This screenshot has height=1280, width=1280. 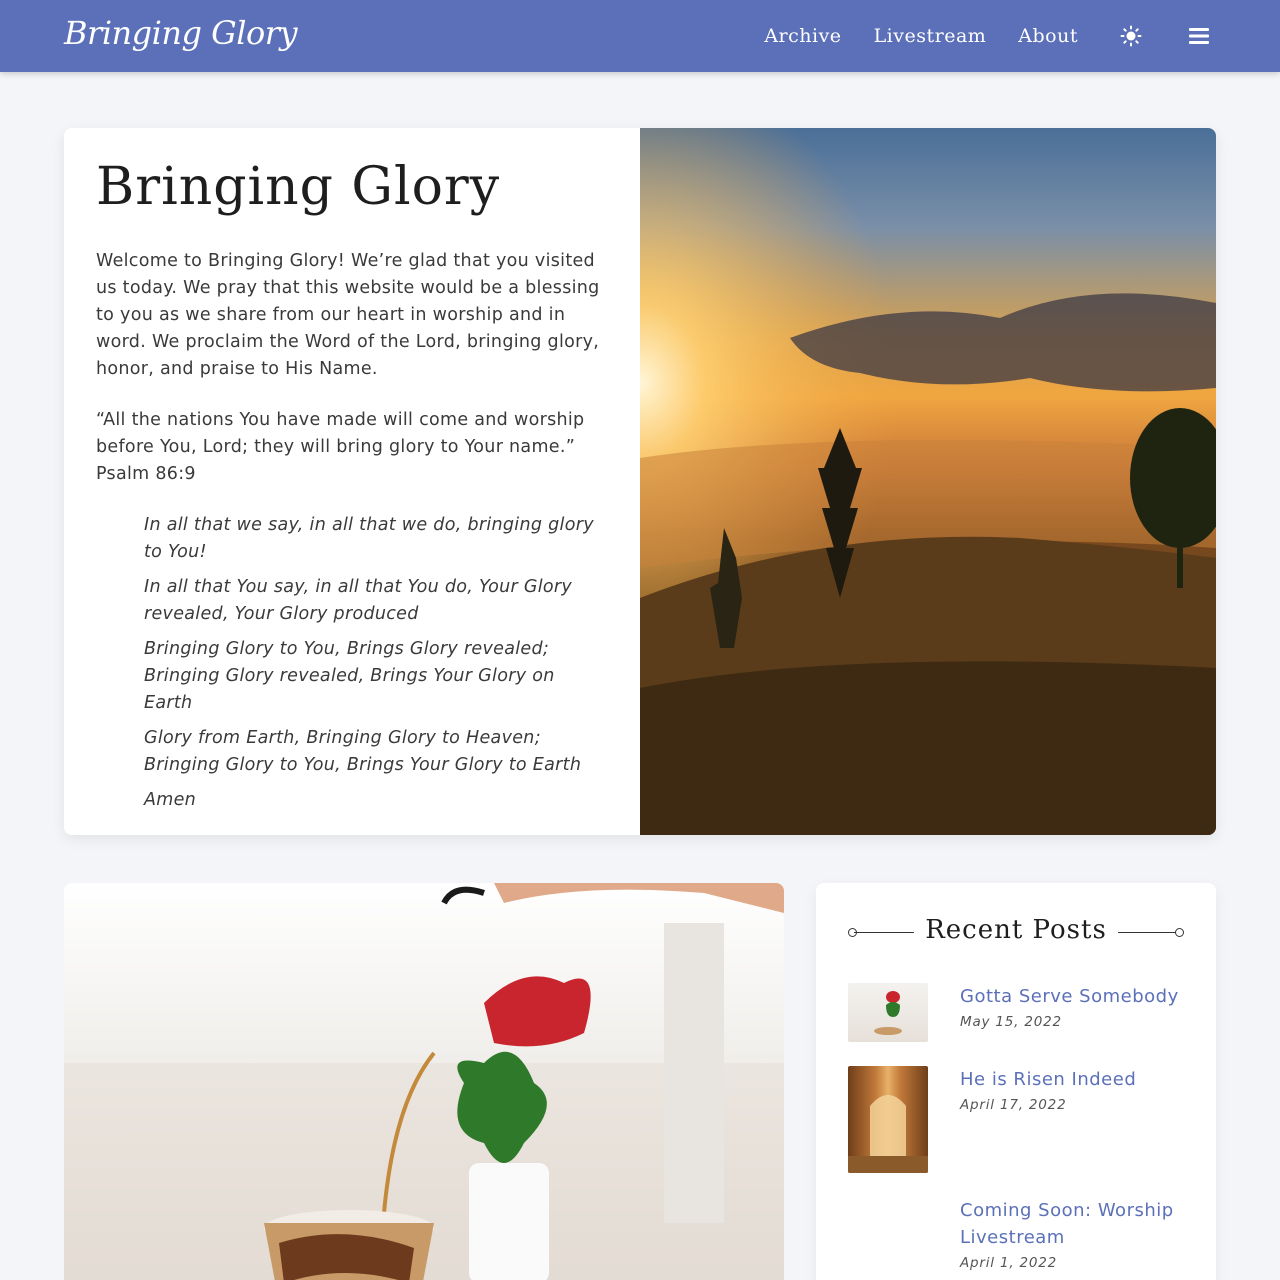 What do you see at coordinates (1048, 36) in the screenshot?
I see `nav-about: About` at bounding box center [1048, 36].